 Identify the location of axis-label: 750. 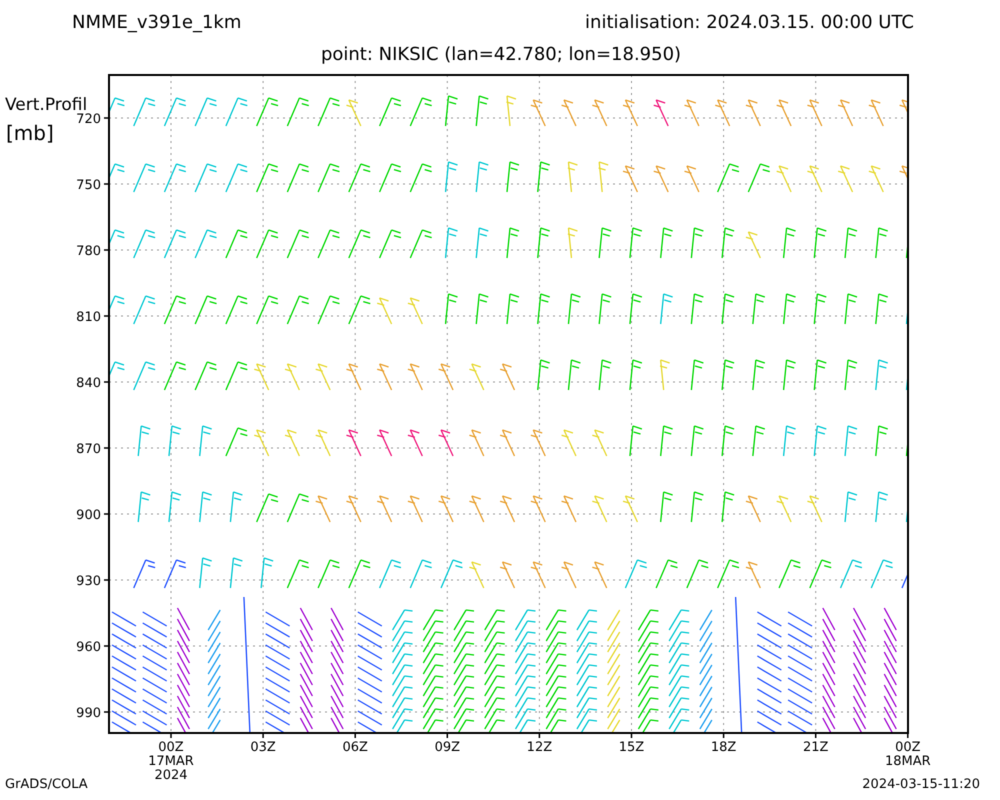
(88, 185).